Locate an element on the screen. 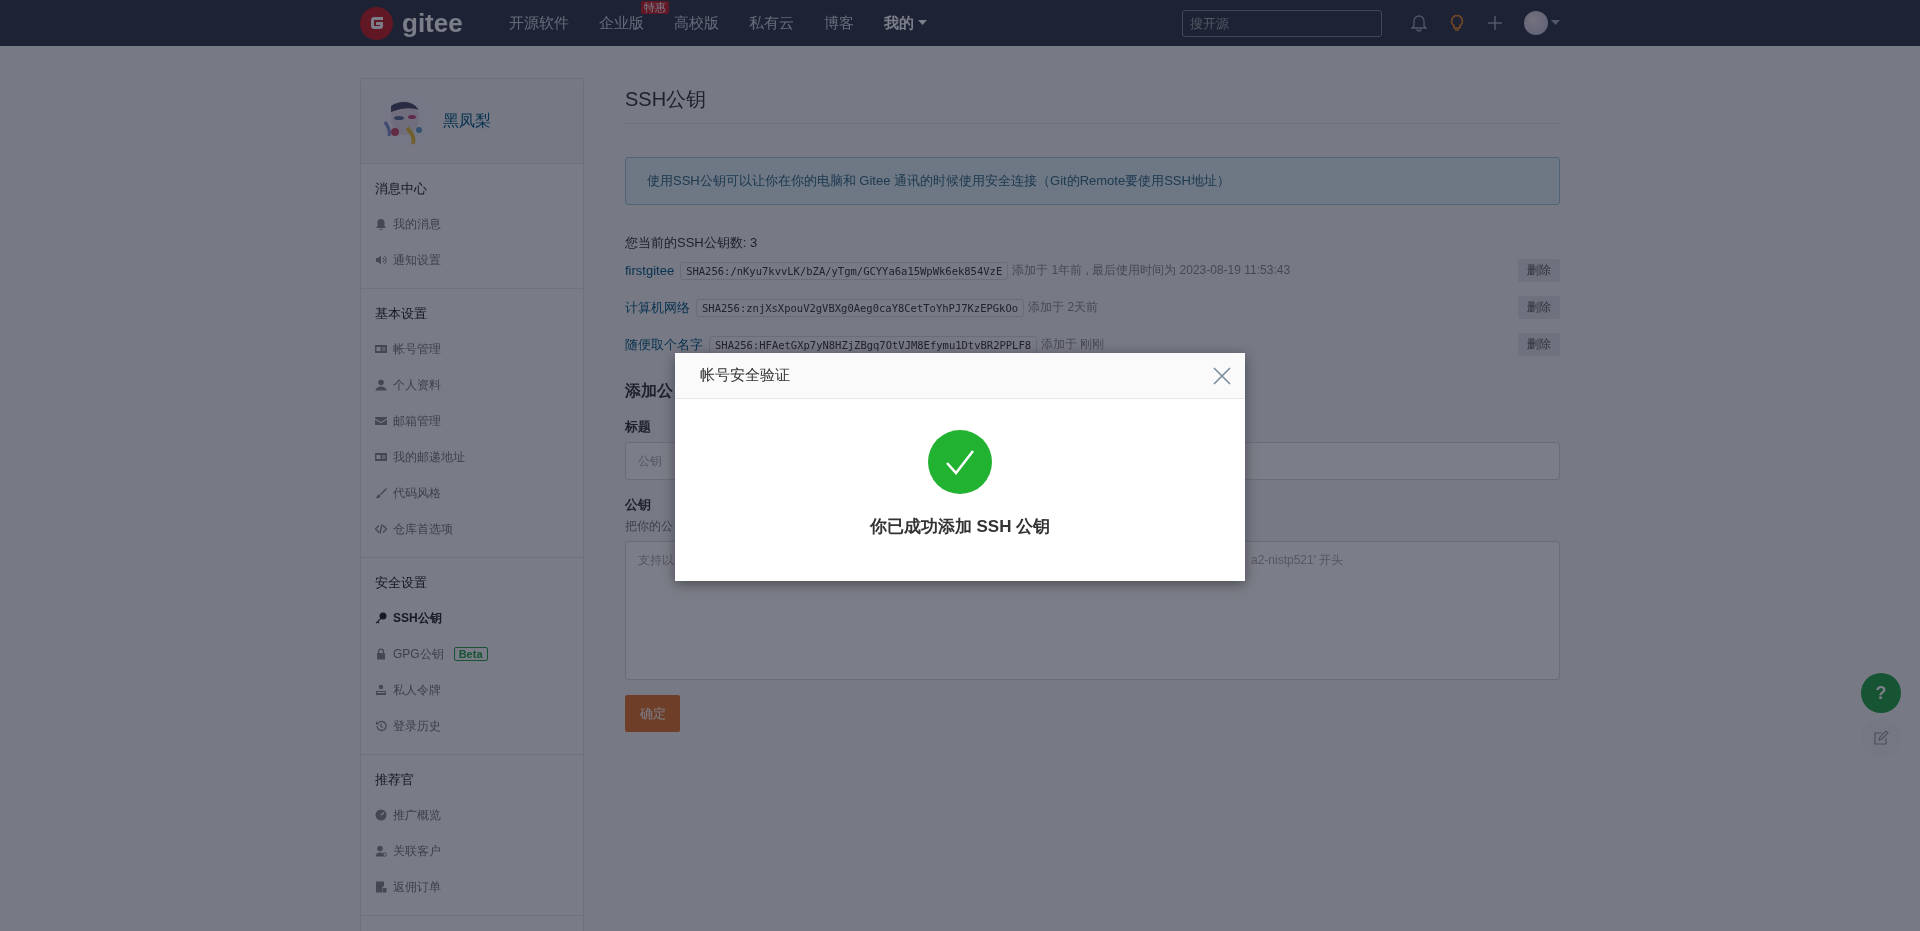 The height and width of the screenshot is (931, 1920). key-name: 计算机网络 is located at coordinates (657, 307).